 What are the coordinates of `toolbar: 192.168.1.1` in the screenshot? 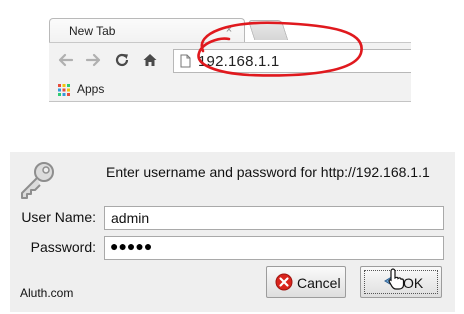 It's located at (230, 60).